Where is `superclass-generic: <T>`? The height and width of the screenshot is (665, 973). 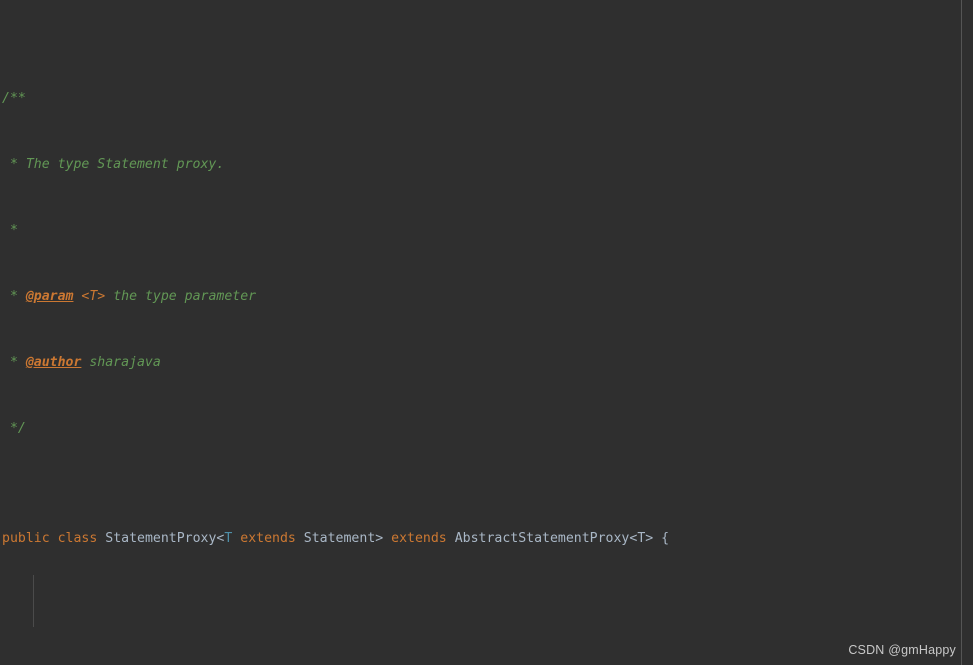
superclass-generic: <T> is located at coordinates (641, 538).